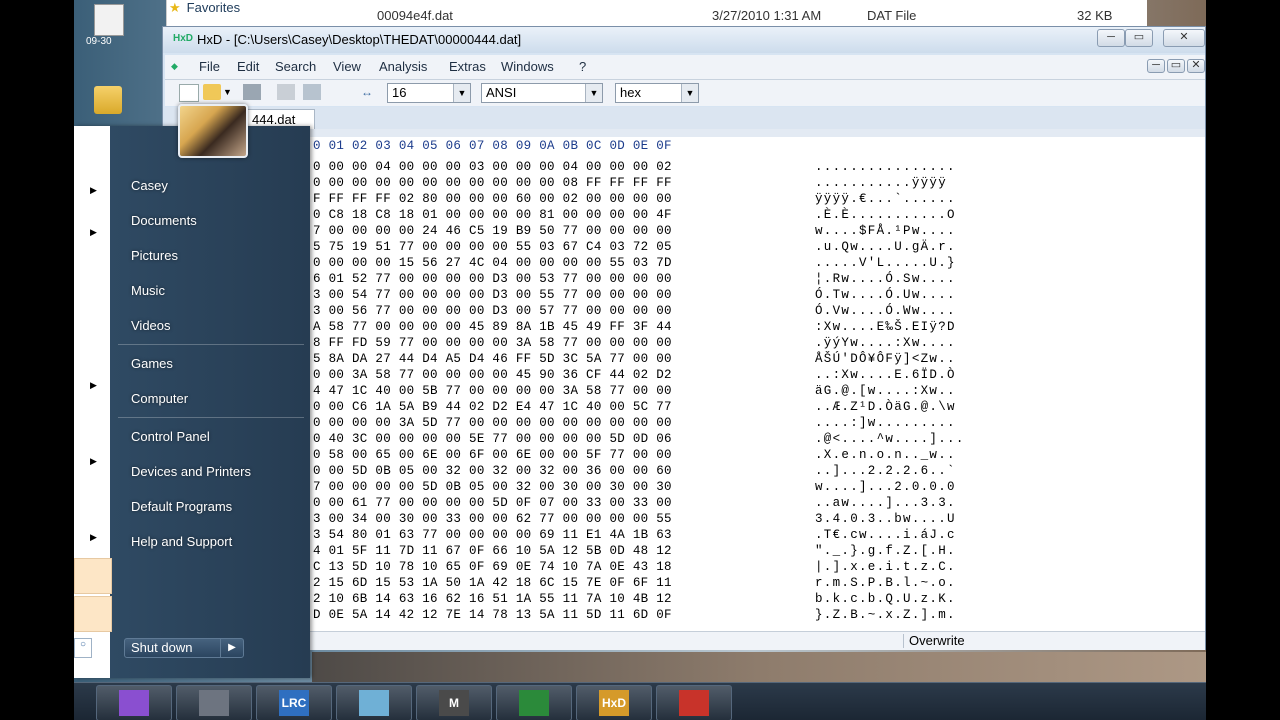 This screenshot has height=720, width=1280. I want to click on favorites-item: ★ Favorites, so click(204, 8).